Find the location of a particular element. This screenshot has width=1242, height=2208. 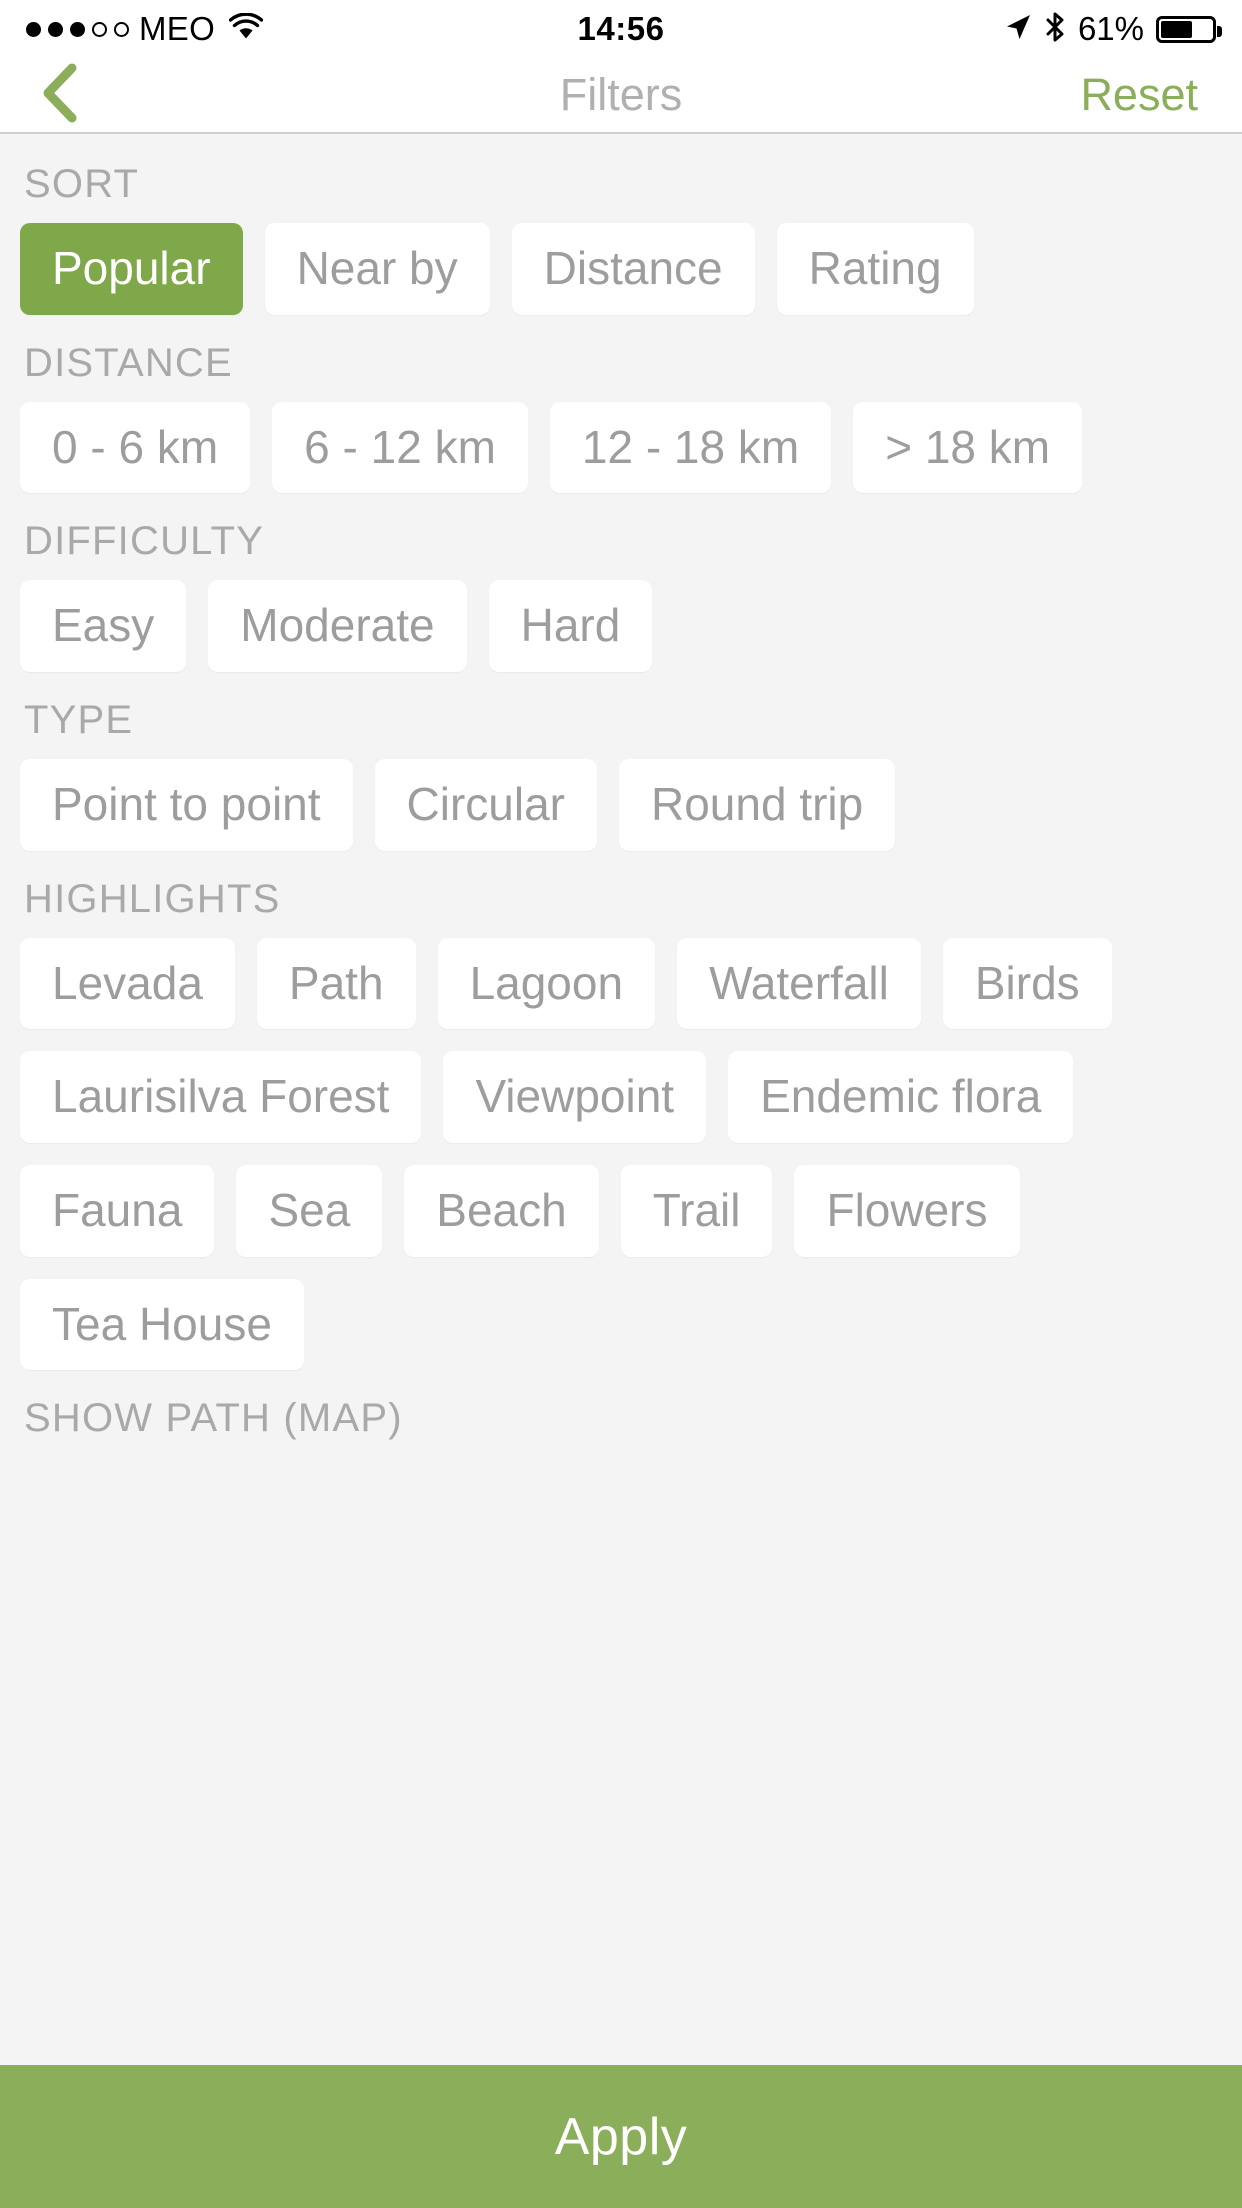

navigation-bar: Filters Reset is located at coordinates (621, 96).